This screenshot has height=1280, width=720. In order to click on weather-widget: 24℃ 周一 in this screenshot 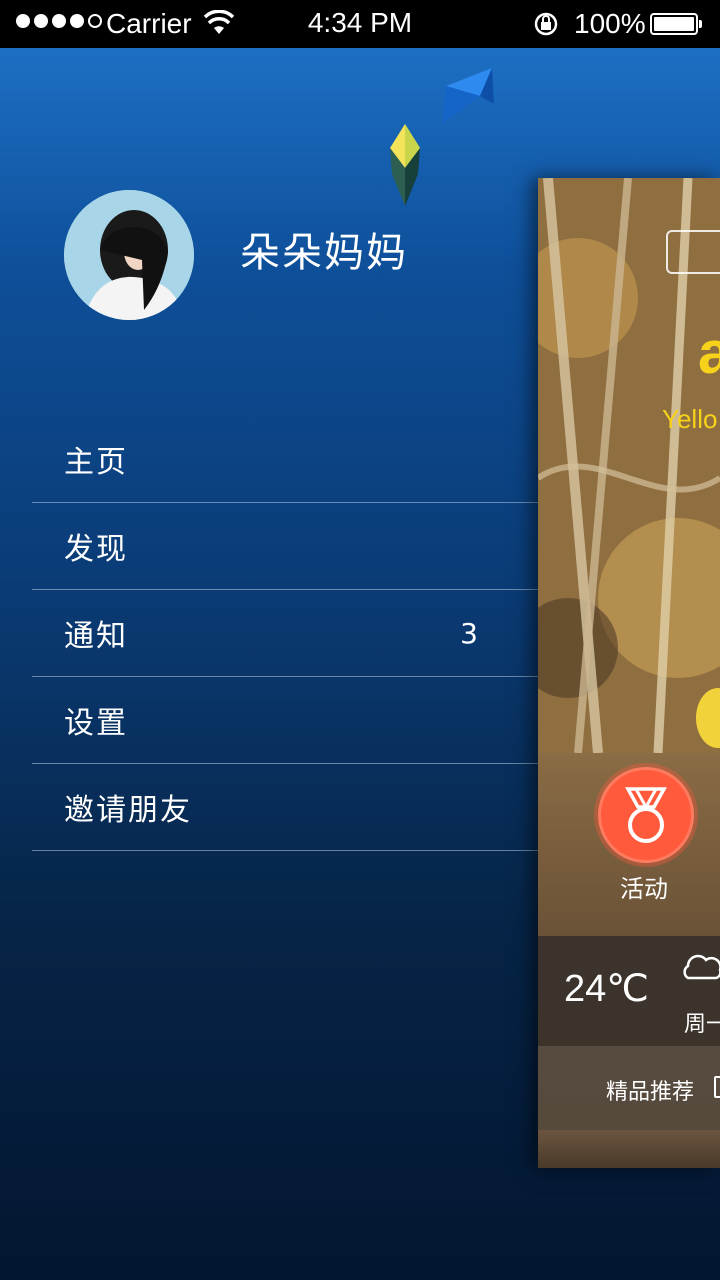, I will do `click(629, 991)`.